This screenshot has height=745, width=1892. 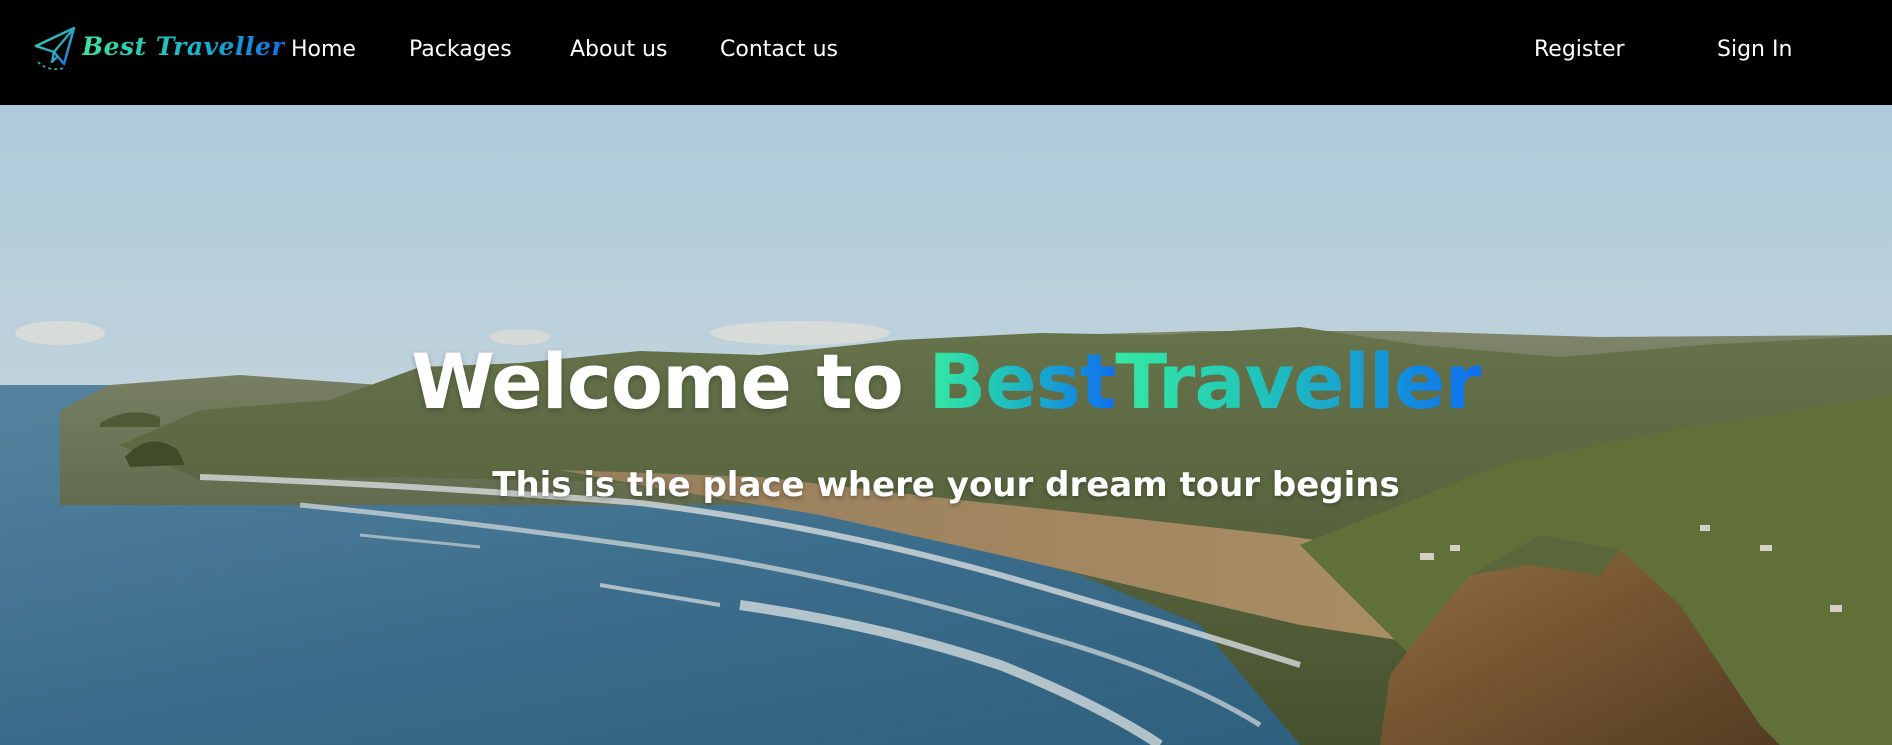 What do you see at coordinates (779, 49) in the screenshot?
I see `nav-contact-link: Contact us` at bounding box center [779, 49].